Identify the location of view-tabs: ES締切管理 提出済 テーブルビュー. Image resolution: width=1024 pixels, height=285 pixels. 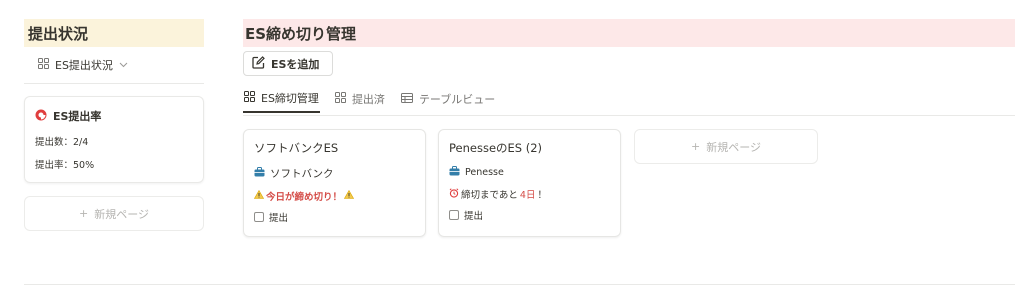
(369, 100).